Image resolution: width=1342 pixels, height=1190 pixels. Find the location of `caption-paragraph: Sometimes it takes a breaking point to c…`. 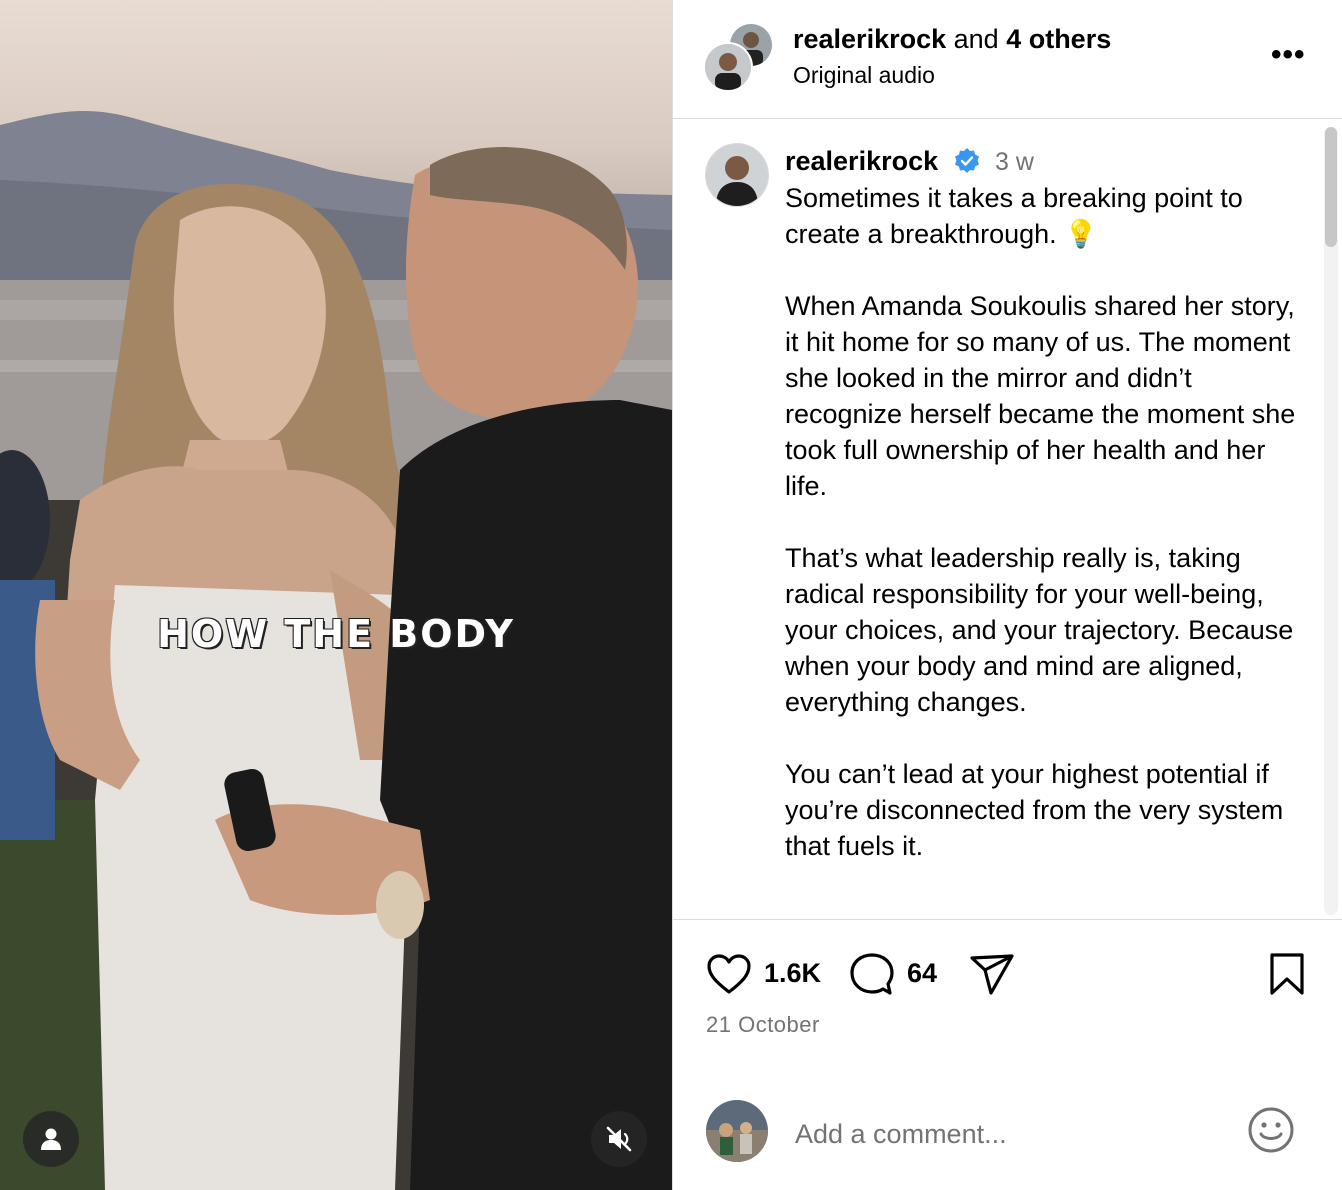

caption-paragraph: Sometimes it takes a breaking point to c… is located at coordinates (1014, 216).